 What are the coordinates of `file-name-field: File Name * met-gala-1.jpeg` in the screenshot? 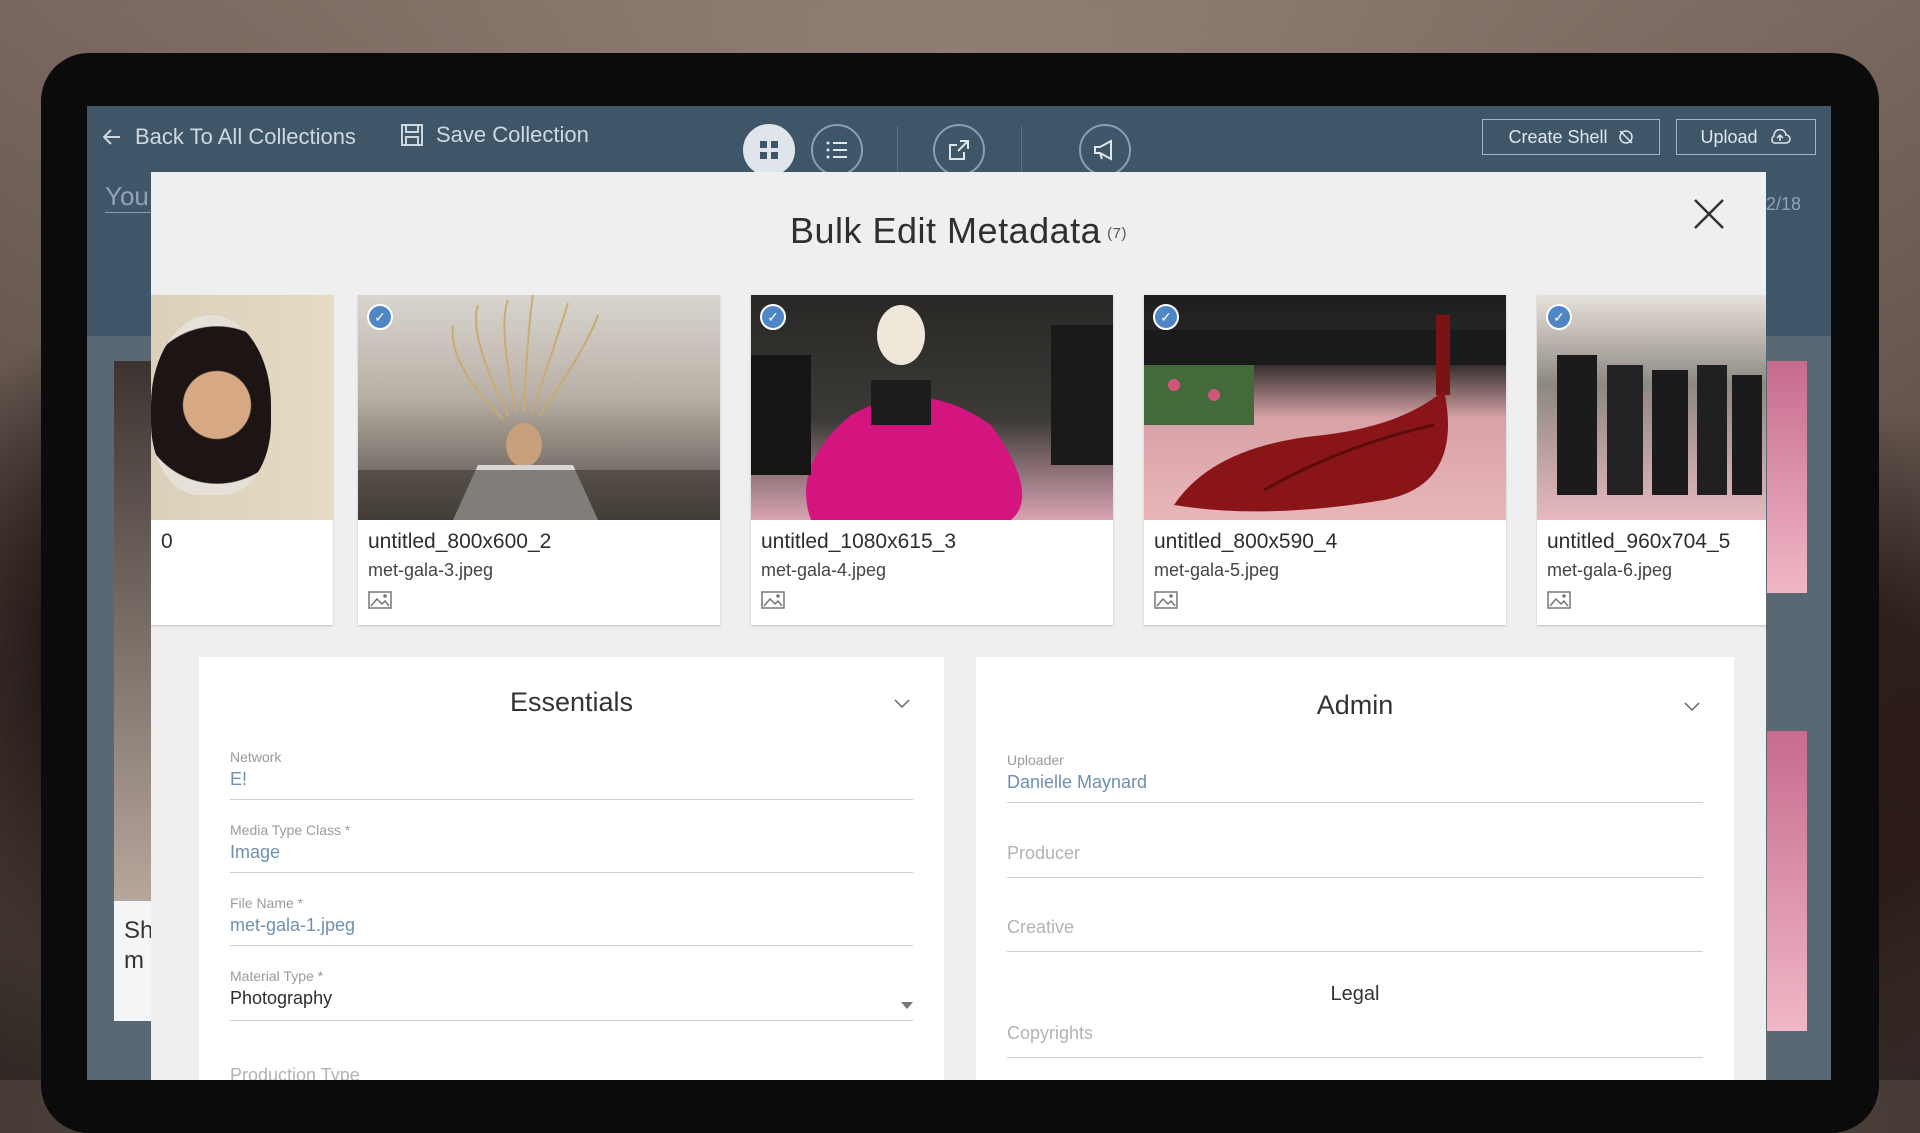 It's located at (571, 920).